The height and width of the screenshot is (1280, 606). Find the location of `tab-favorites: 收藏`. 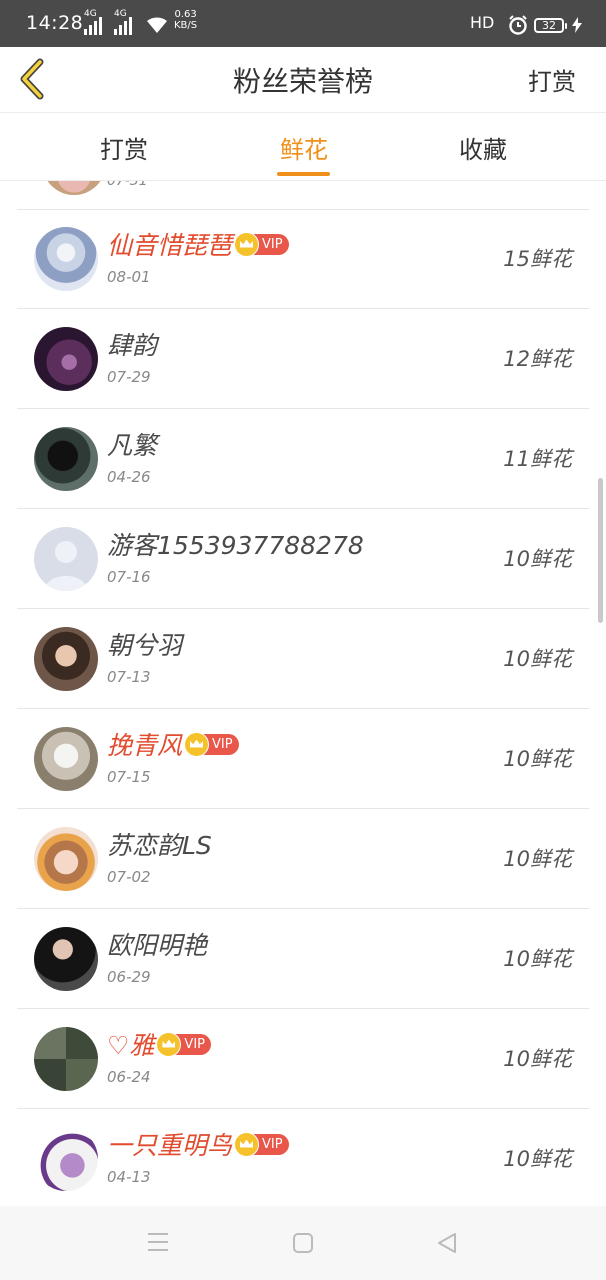

tab-favorites: 收藏 is located at coordinates (483, 147).